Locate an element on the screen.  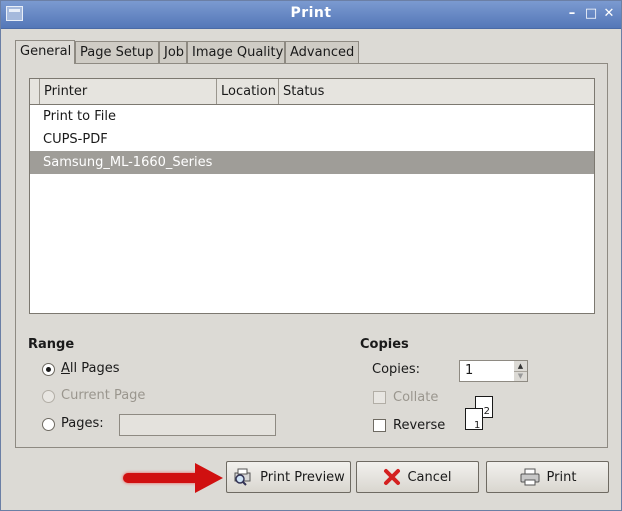
tab-advanced: Advanced is located at coordinates (322, 52).